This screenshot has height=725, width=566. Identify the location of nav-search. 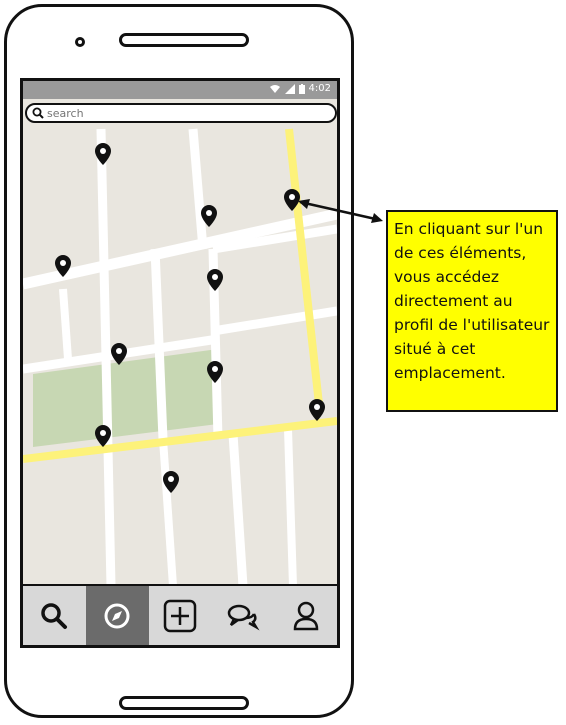
(54, 615).